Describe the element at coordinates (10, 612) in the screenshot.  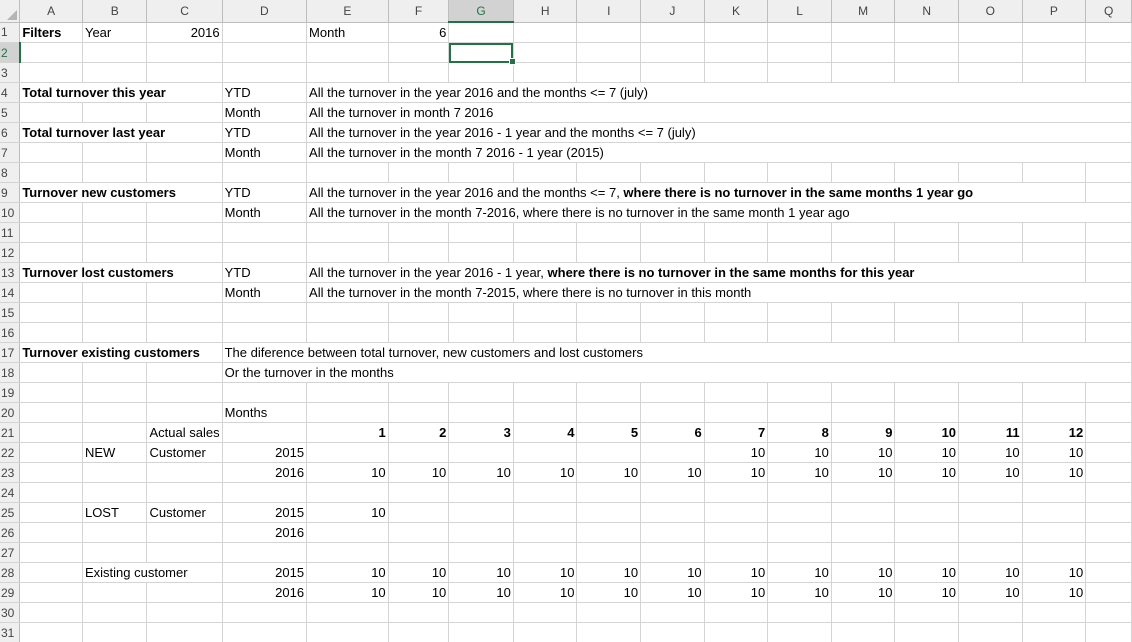
I see `row-header-30: 30` at that location.